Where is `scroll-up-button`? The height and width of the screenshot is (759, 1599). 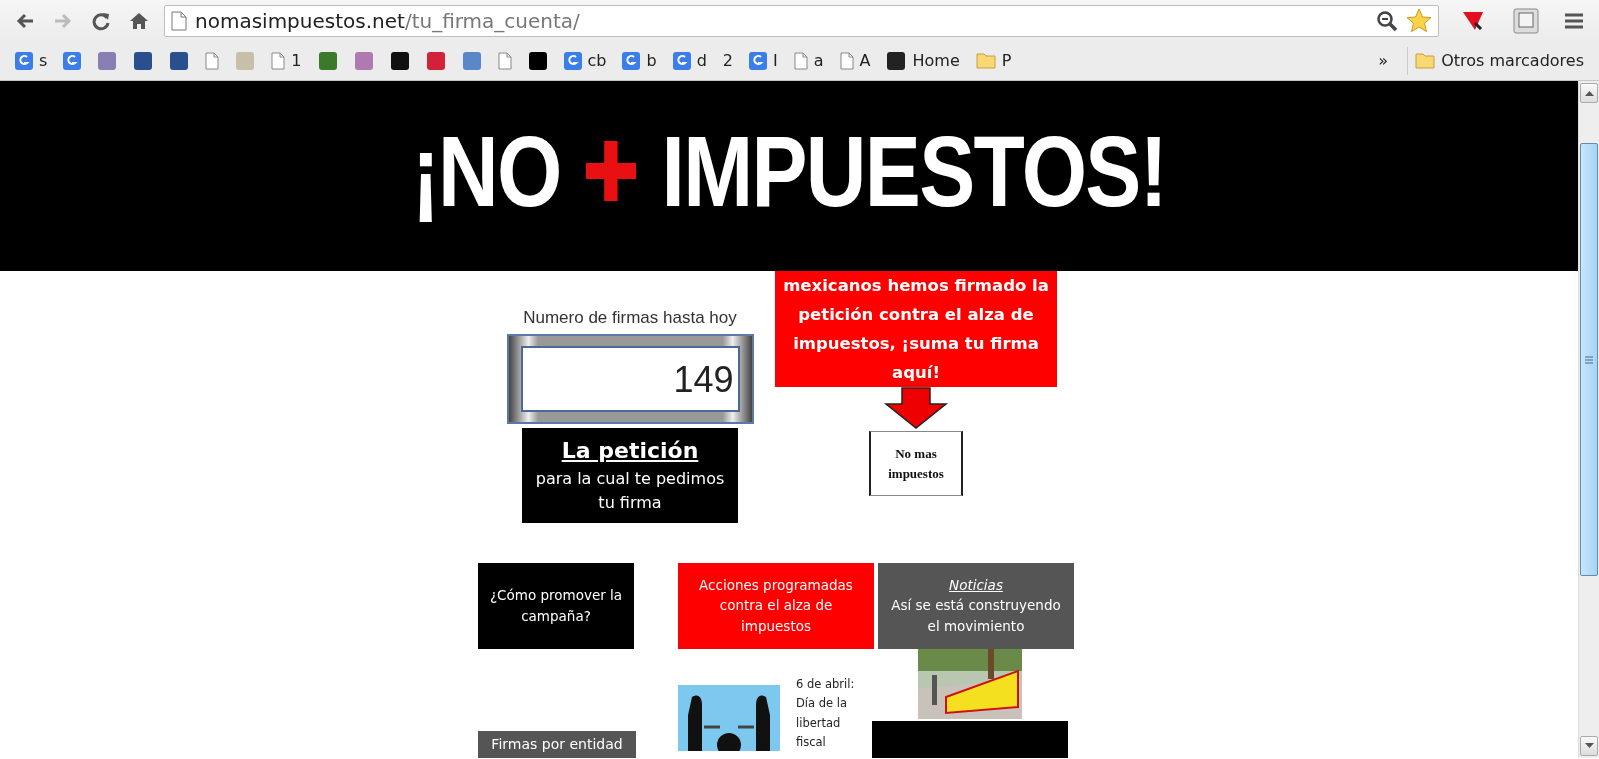
scroll-up-button is located at coordinates (1589, 93).